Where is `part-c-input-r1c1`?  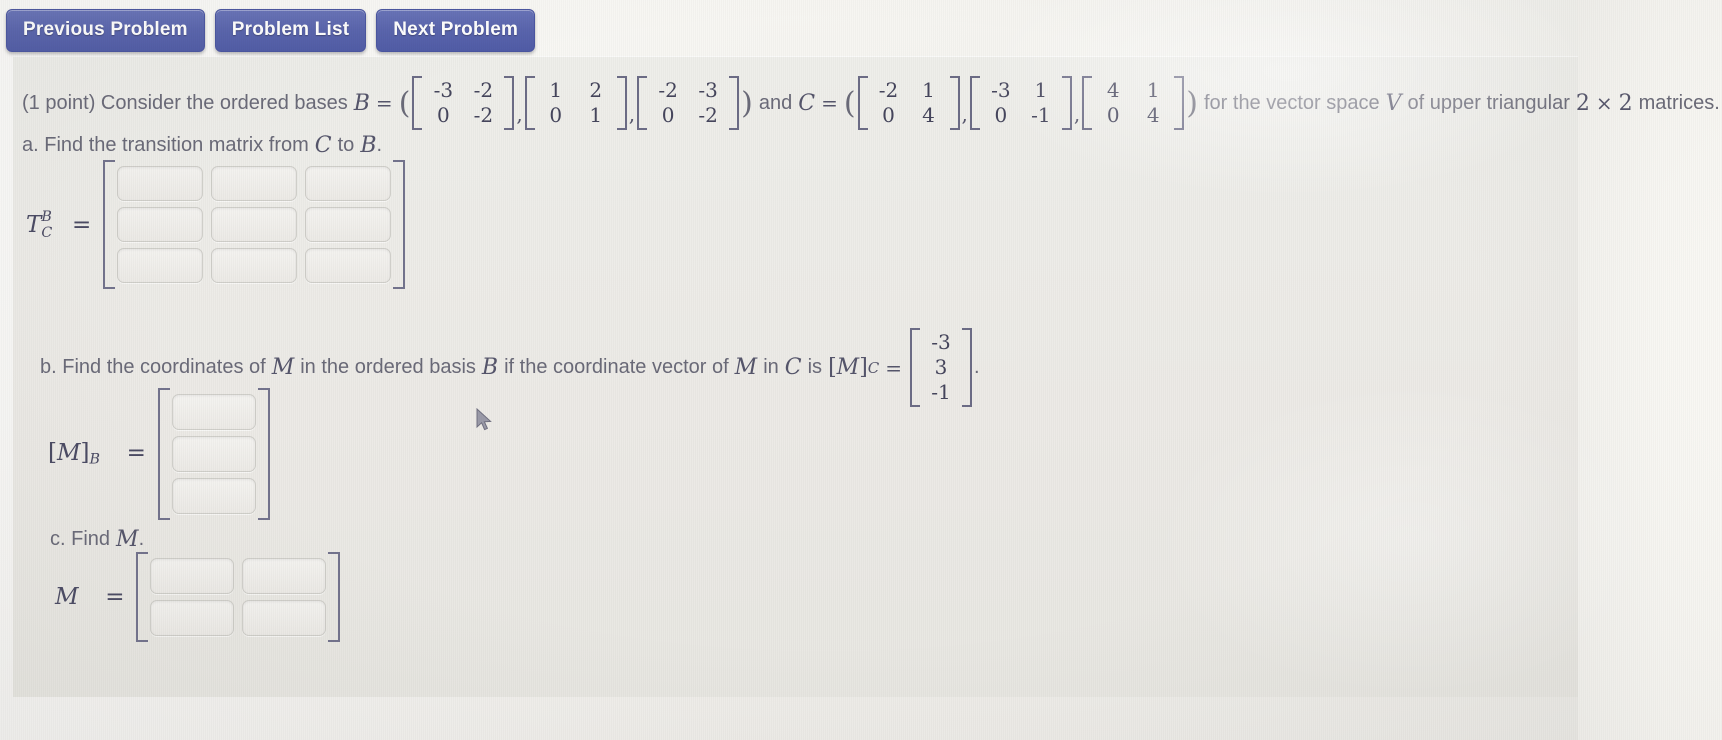
part-c-input-r1c1 is located at coordinates (192, 576).